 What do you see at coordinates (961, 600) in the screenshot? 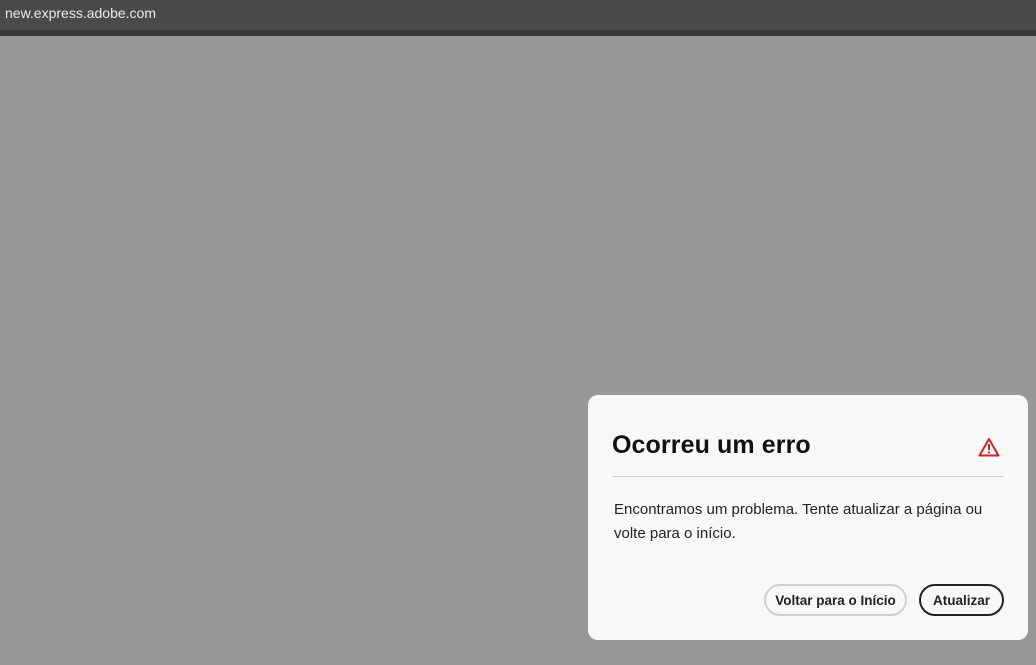
I see `refresh-button: Atualizar` at bounding box center [961, 600].